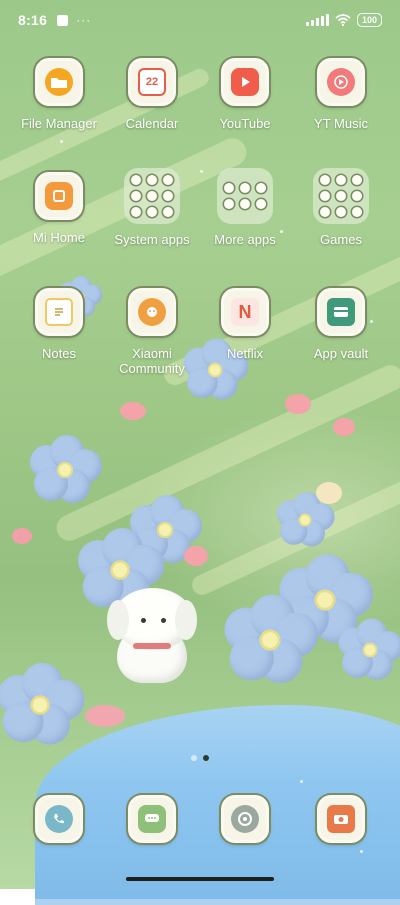  Describe the element at coordinates (200, 758) in the screenshot. I see `page-indicator` at that location.